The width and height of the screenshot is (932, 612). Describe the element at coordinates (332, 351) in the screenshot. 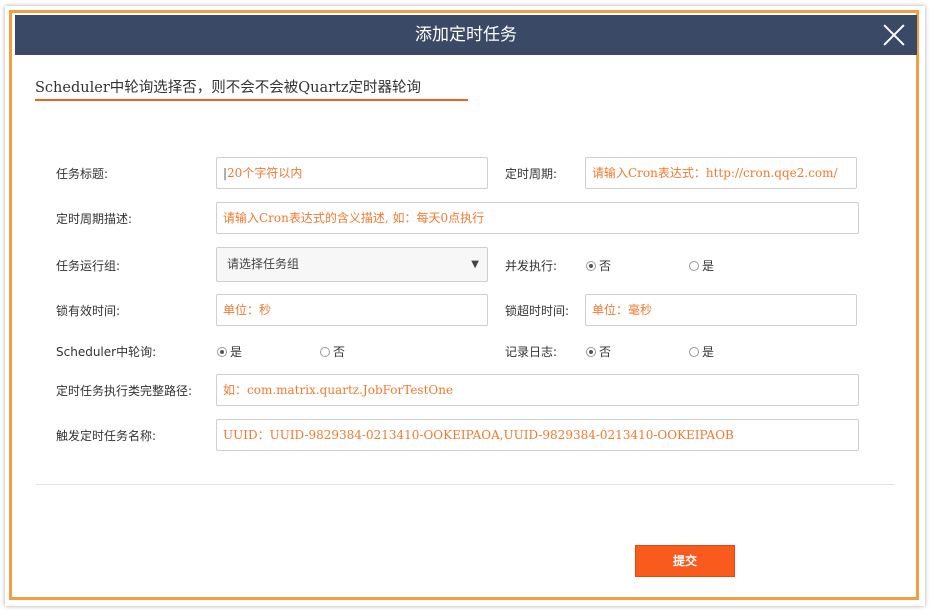

I see `scheduler-poll-radio-no: 否` at that location.